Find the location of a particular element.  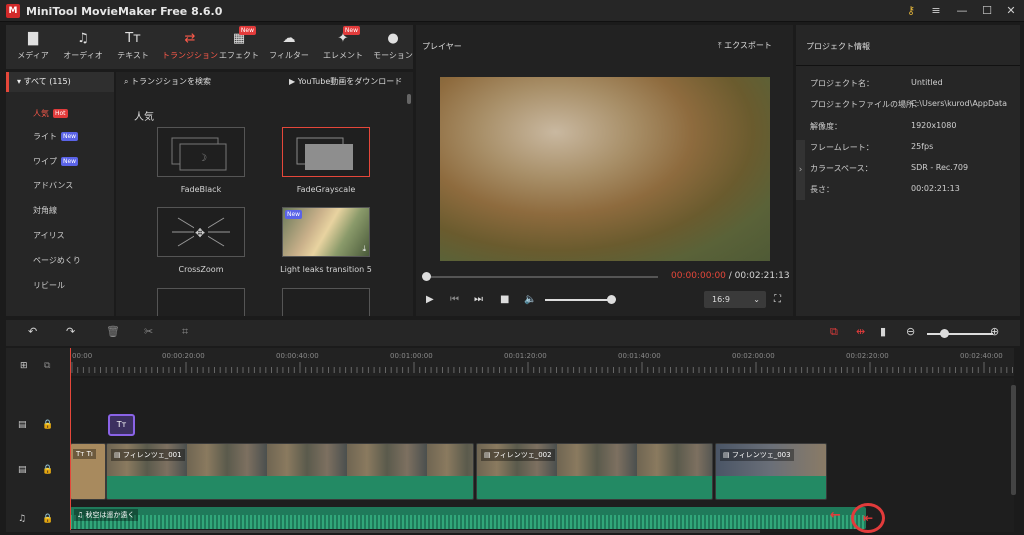

playhead is located at coordinates (70, 440).